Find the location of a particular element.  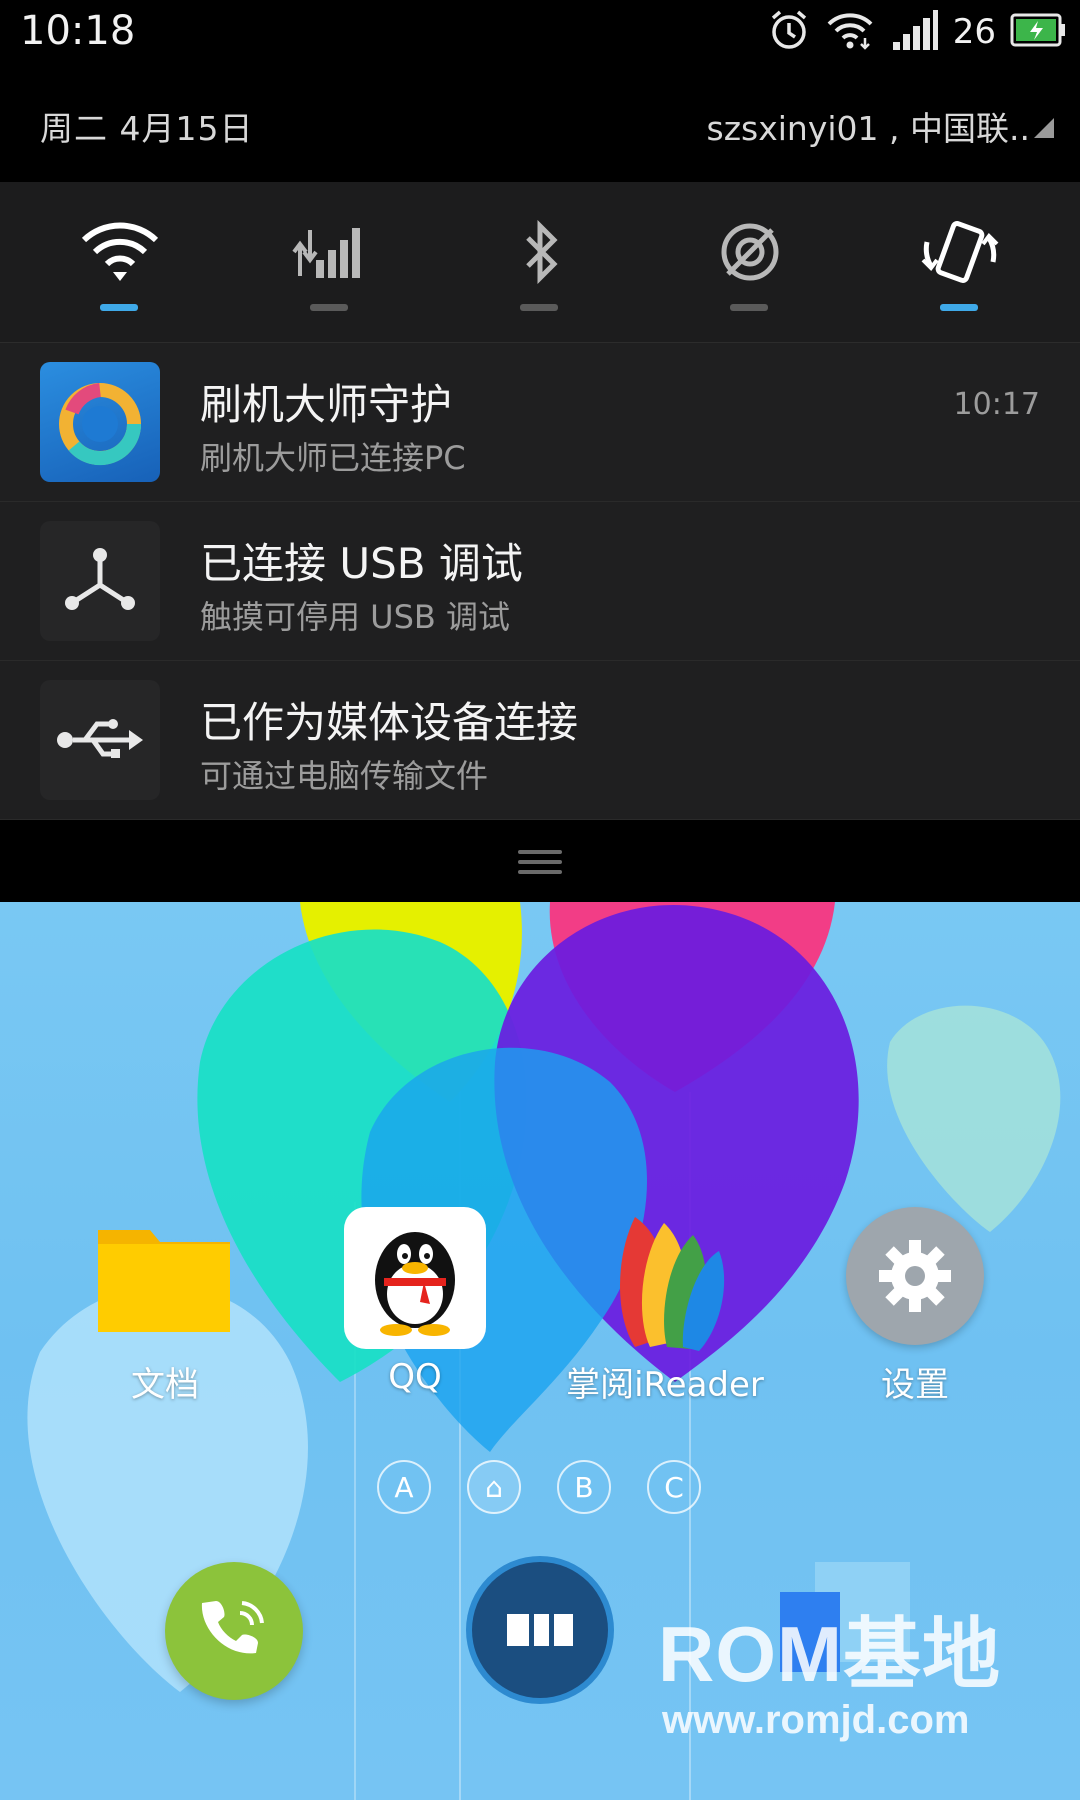

signal-icon is located at coordinates (914, 32).